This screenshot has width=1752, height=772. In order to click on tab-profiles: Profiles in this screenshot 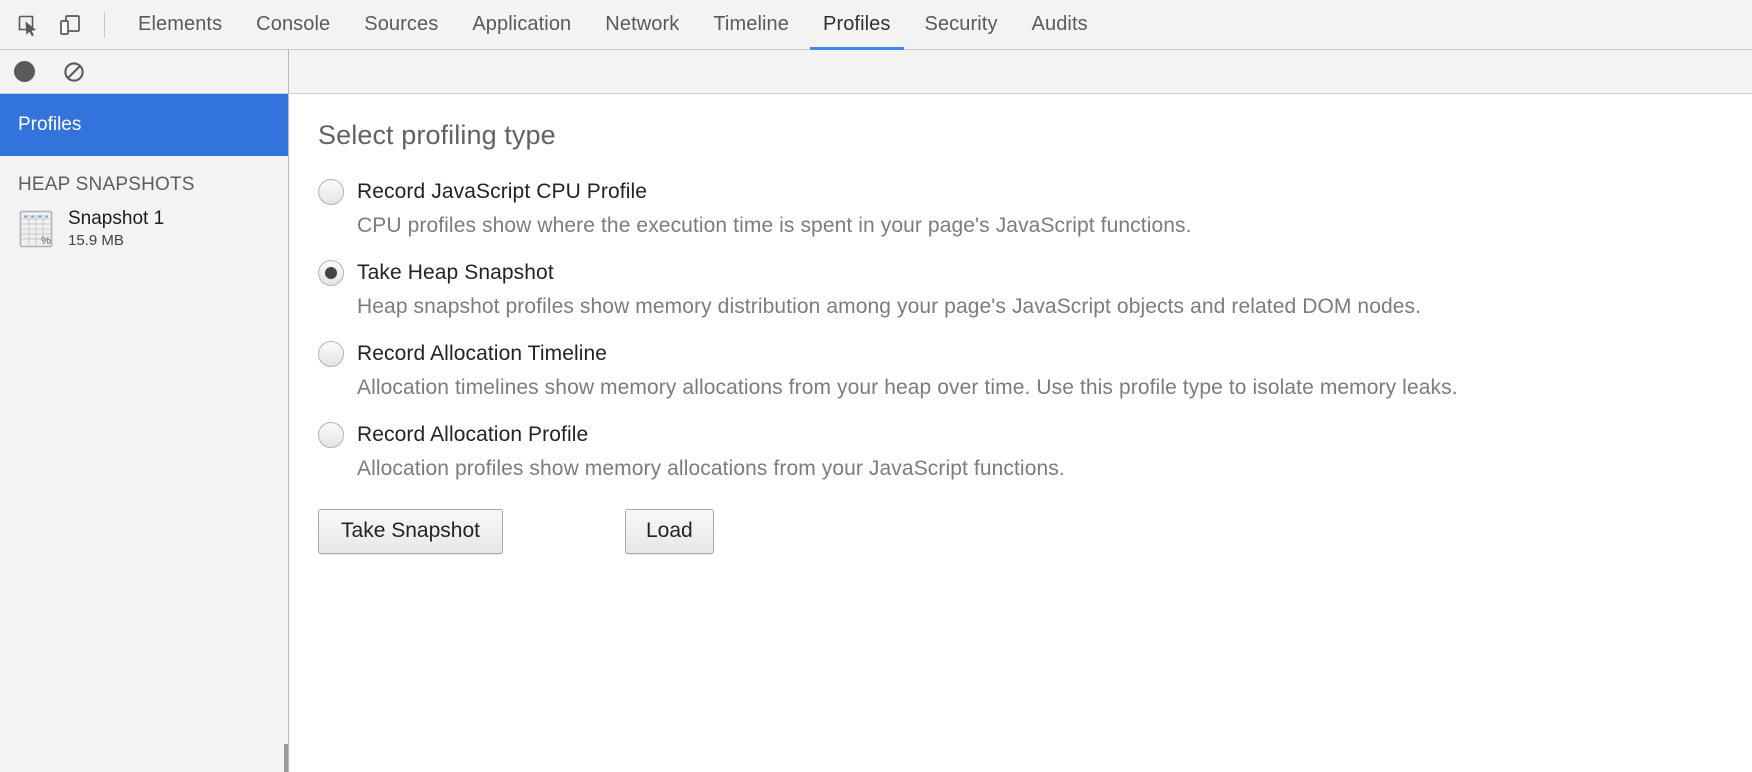, I will do `click(857, 25)`.